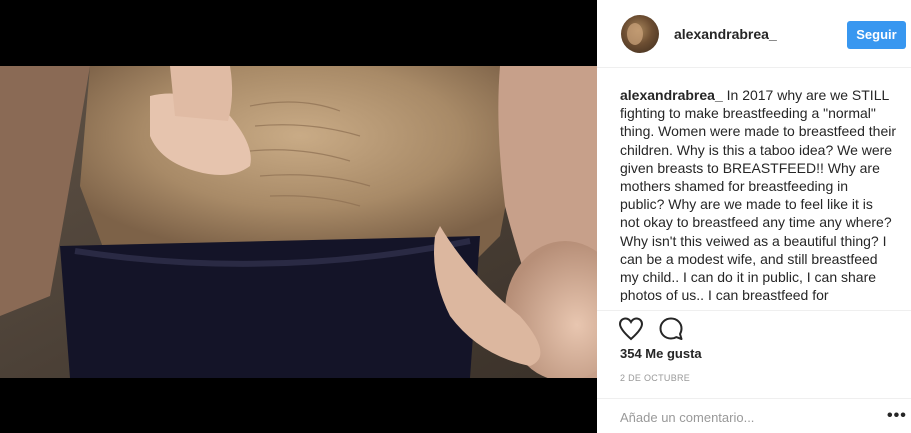 This screenshot has width=911, height=433. What do you see at coordinates (725, 34) in the screenshot?
I see `header-username: alexandrabrea_` at bounding box center [725, 34].